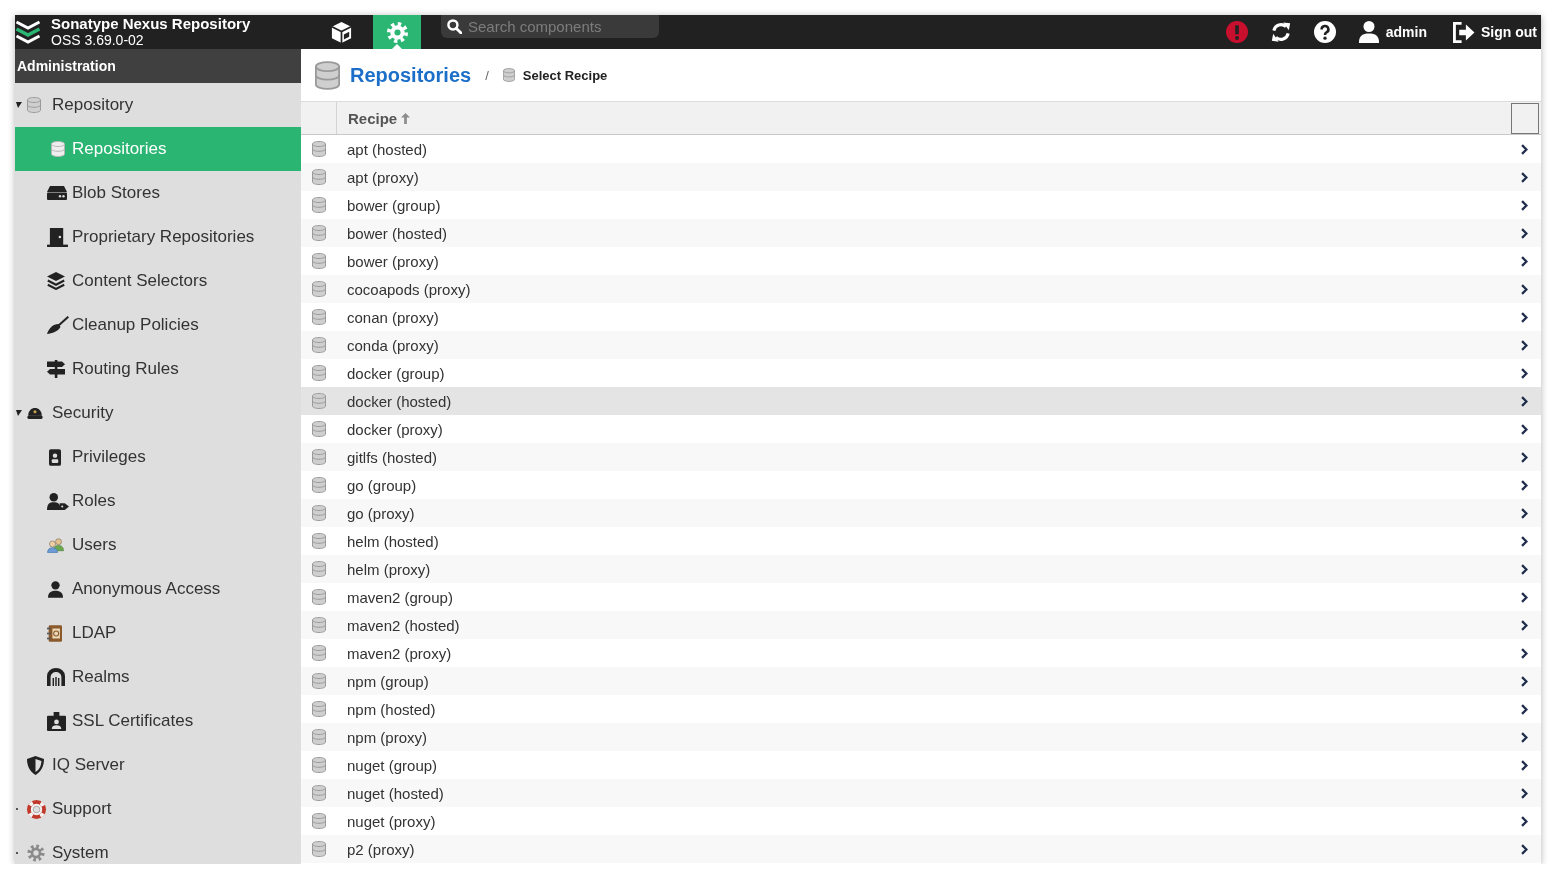 The height and width of the screenshot is (874, 1557). I want to click on recipe-row: conda (proxy), so click(921, 345).